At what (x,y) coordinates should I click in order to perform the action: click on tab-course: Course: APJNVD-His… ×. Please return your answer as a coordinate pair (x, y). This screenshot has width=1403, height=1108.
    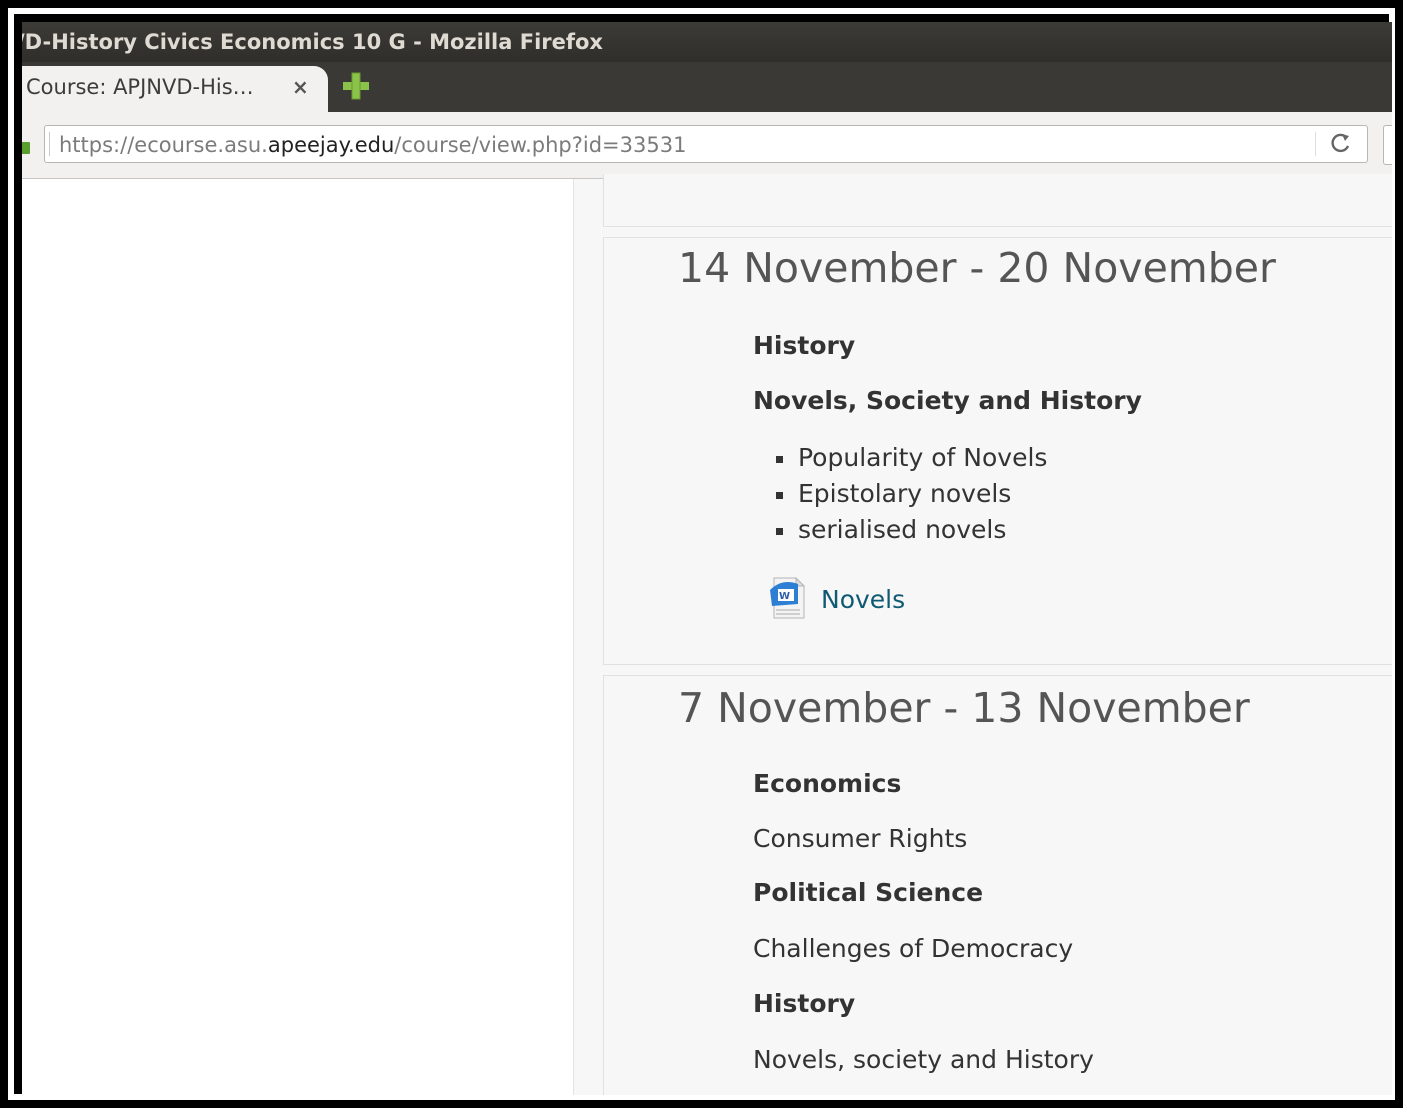
    Looking at the image, I should click on (175, 89).